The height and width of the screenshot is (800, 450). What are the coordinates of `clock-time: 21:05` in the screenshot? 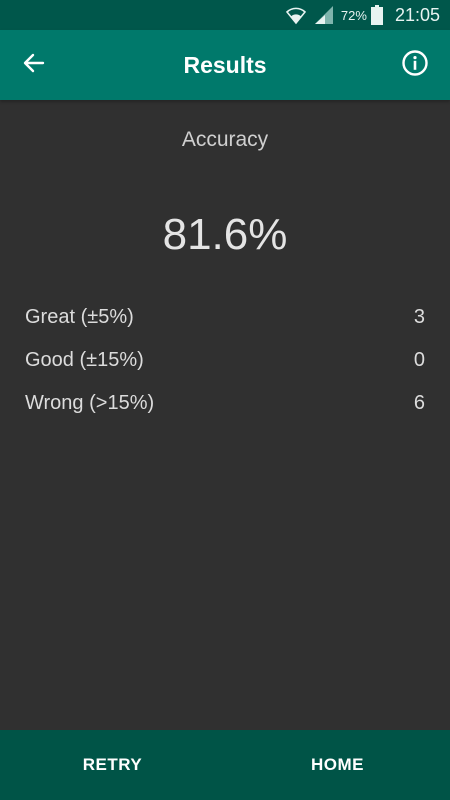 It's located at (417, 14).